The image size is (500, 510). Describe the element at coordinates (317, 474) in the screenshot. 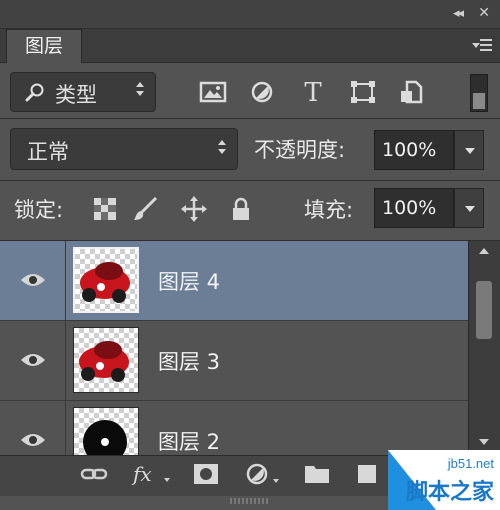

I see `folder-icon` at that location.